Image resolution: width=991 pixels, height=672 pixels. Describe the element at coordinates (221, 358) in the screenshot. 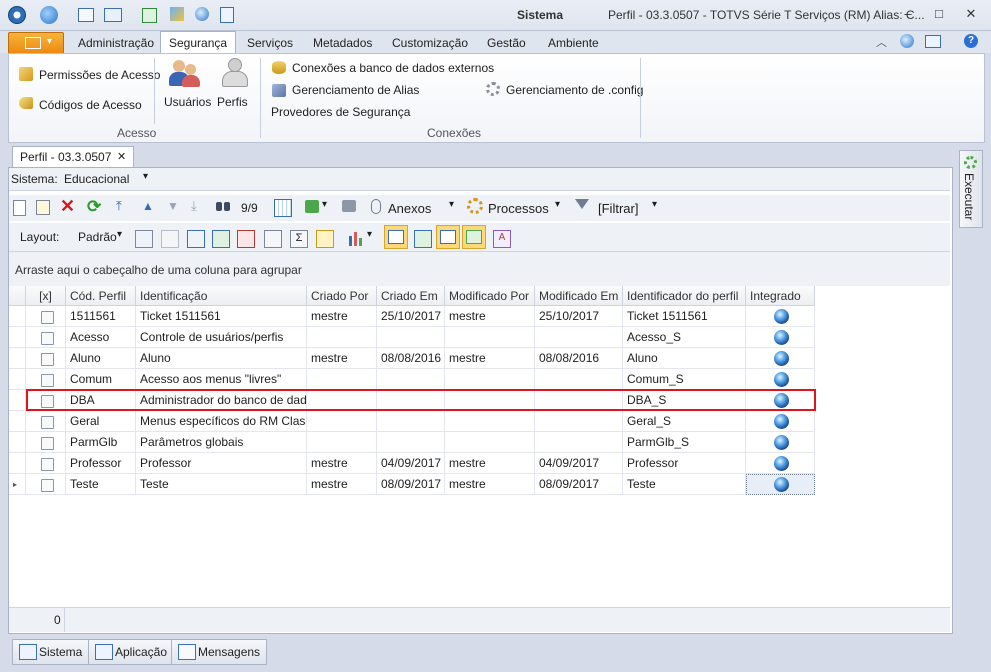

I see `cell-identificacao: Aluno` at that location.